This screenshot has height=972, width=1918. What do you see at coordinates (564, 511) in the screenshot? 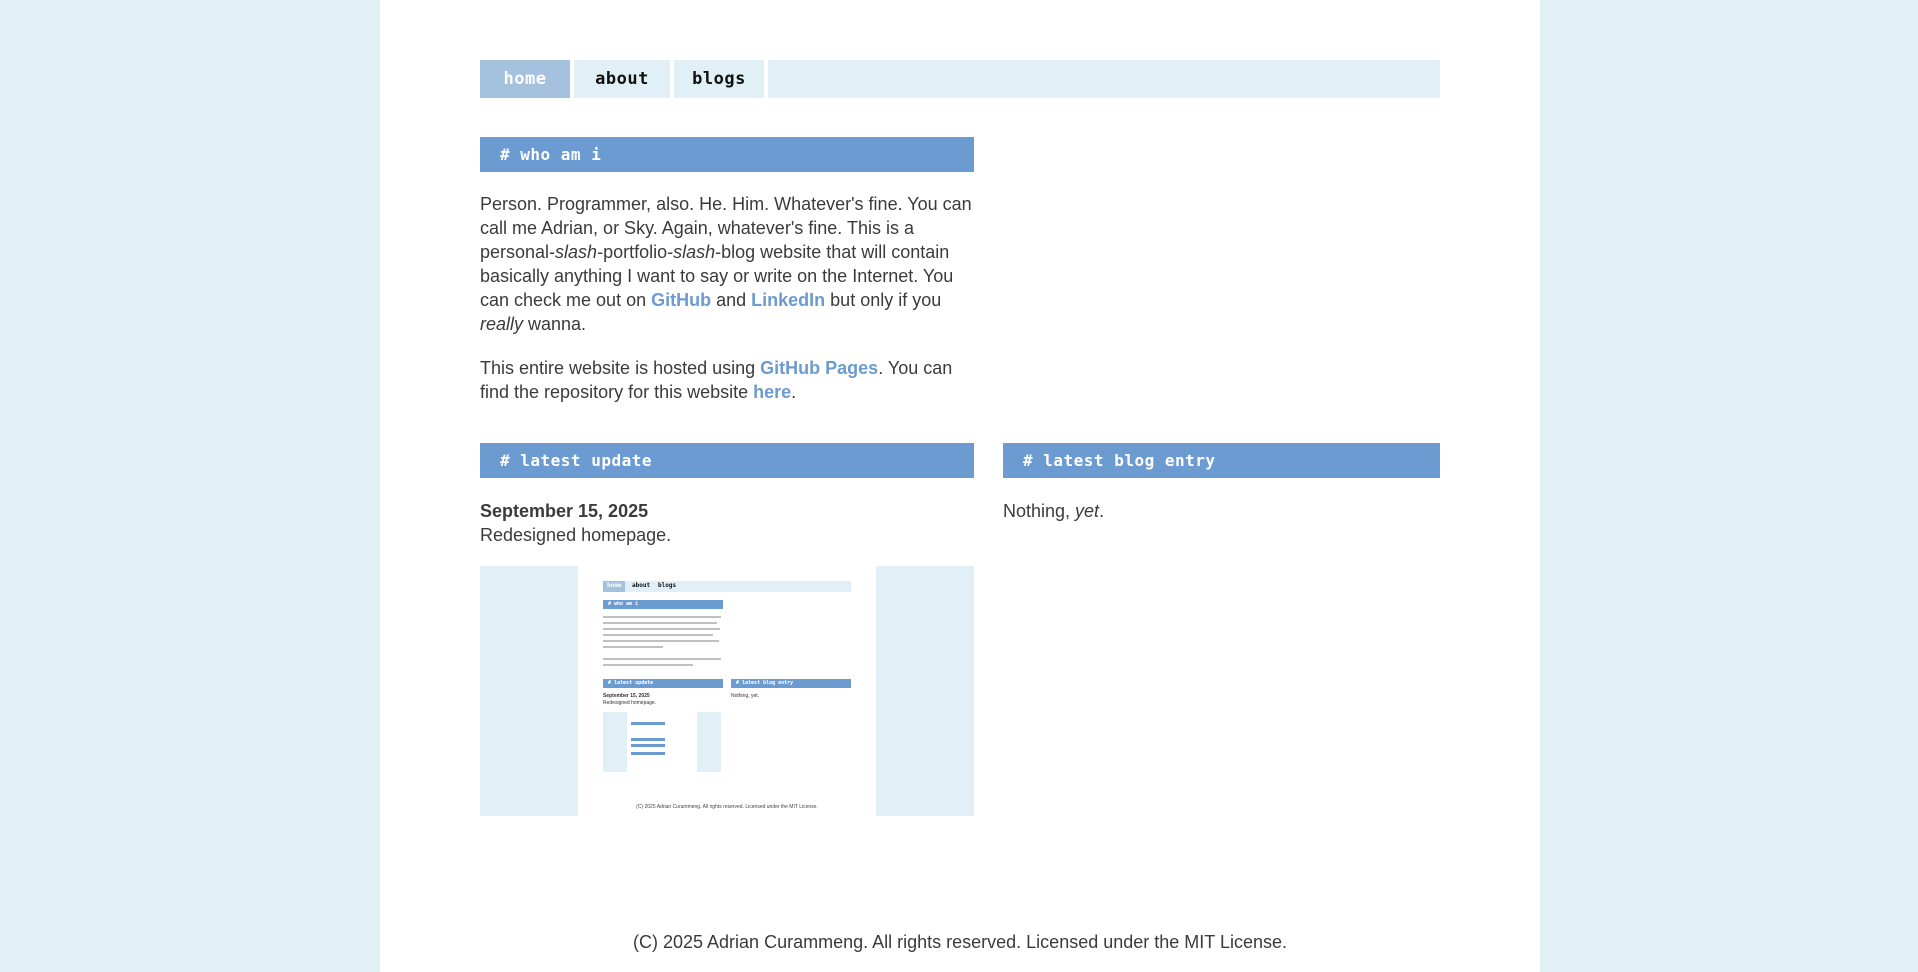
I see `update-date: September 15, 2025` at bounding box center [564, 511].